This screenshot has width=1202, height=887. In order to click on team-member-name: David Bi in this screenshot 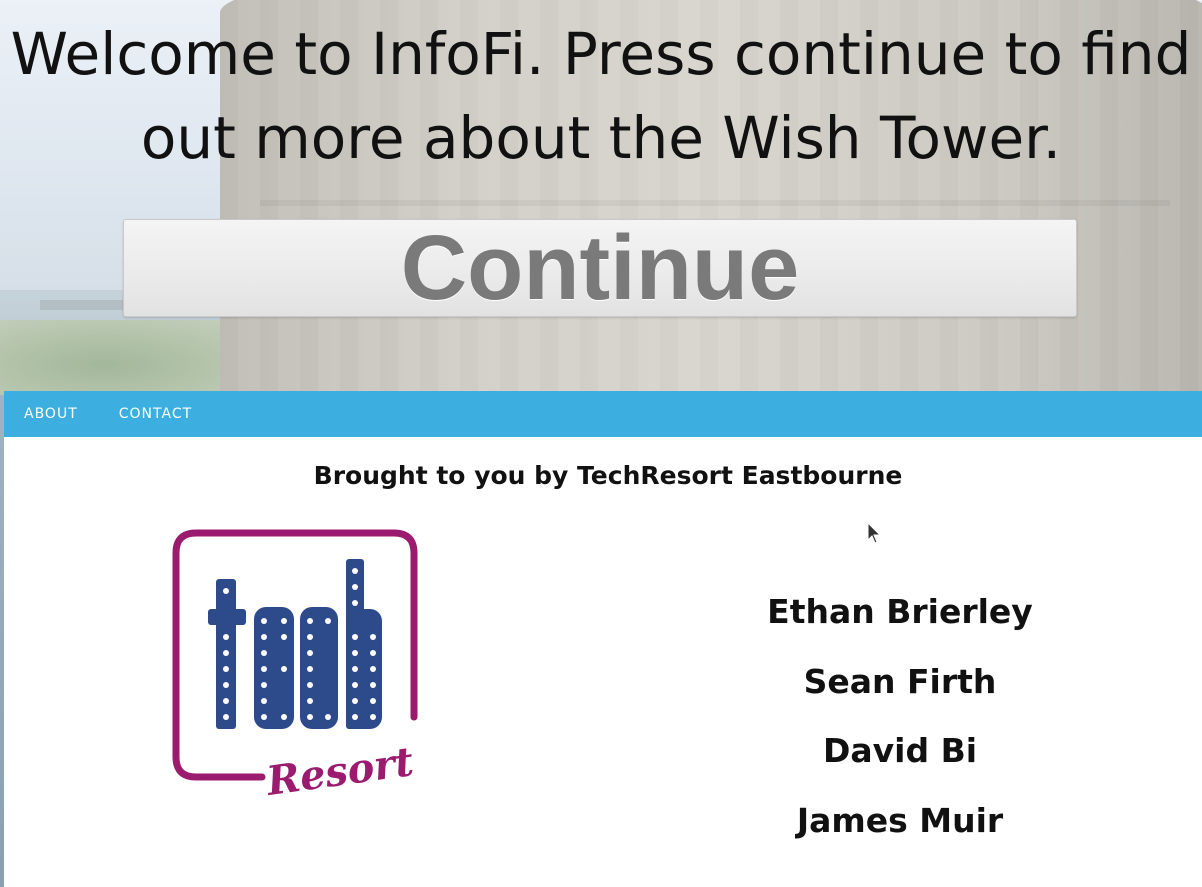, I will do `click(900, 750)`.